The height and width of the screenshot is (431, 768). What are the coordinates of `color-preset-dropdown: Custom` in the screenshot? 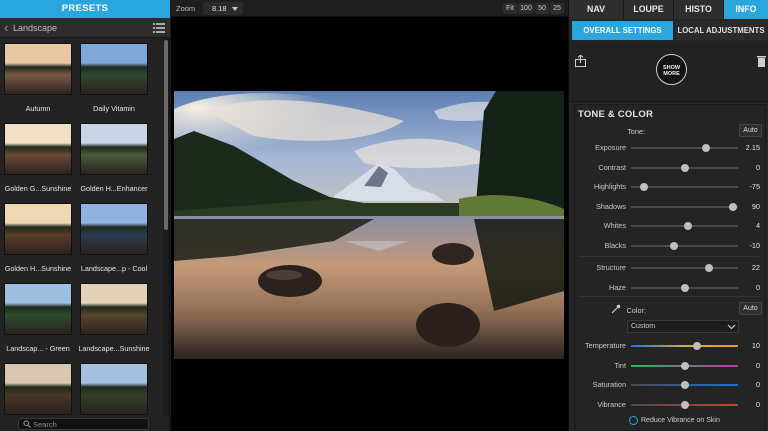 It's located at (683, 326).